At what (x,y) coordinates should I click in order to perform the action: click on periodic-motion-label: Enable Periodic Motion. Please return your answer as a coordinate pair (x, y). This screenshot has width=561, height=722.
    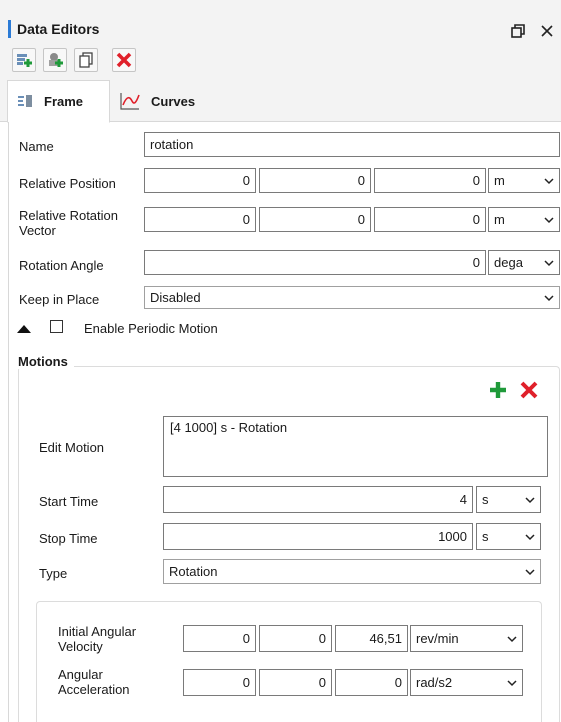
    Looking at the image, I should click on (151, 328).